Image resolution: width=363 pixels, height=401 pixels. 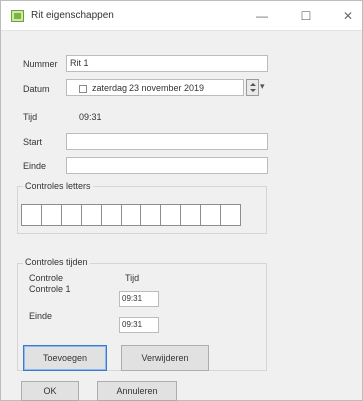 I want to click on nummer-field: Rit 1, so click(x=167, y=63).